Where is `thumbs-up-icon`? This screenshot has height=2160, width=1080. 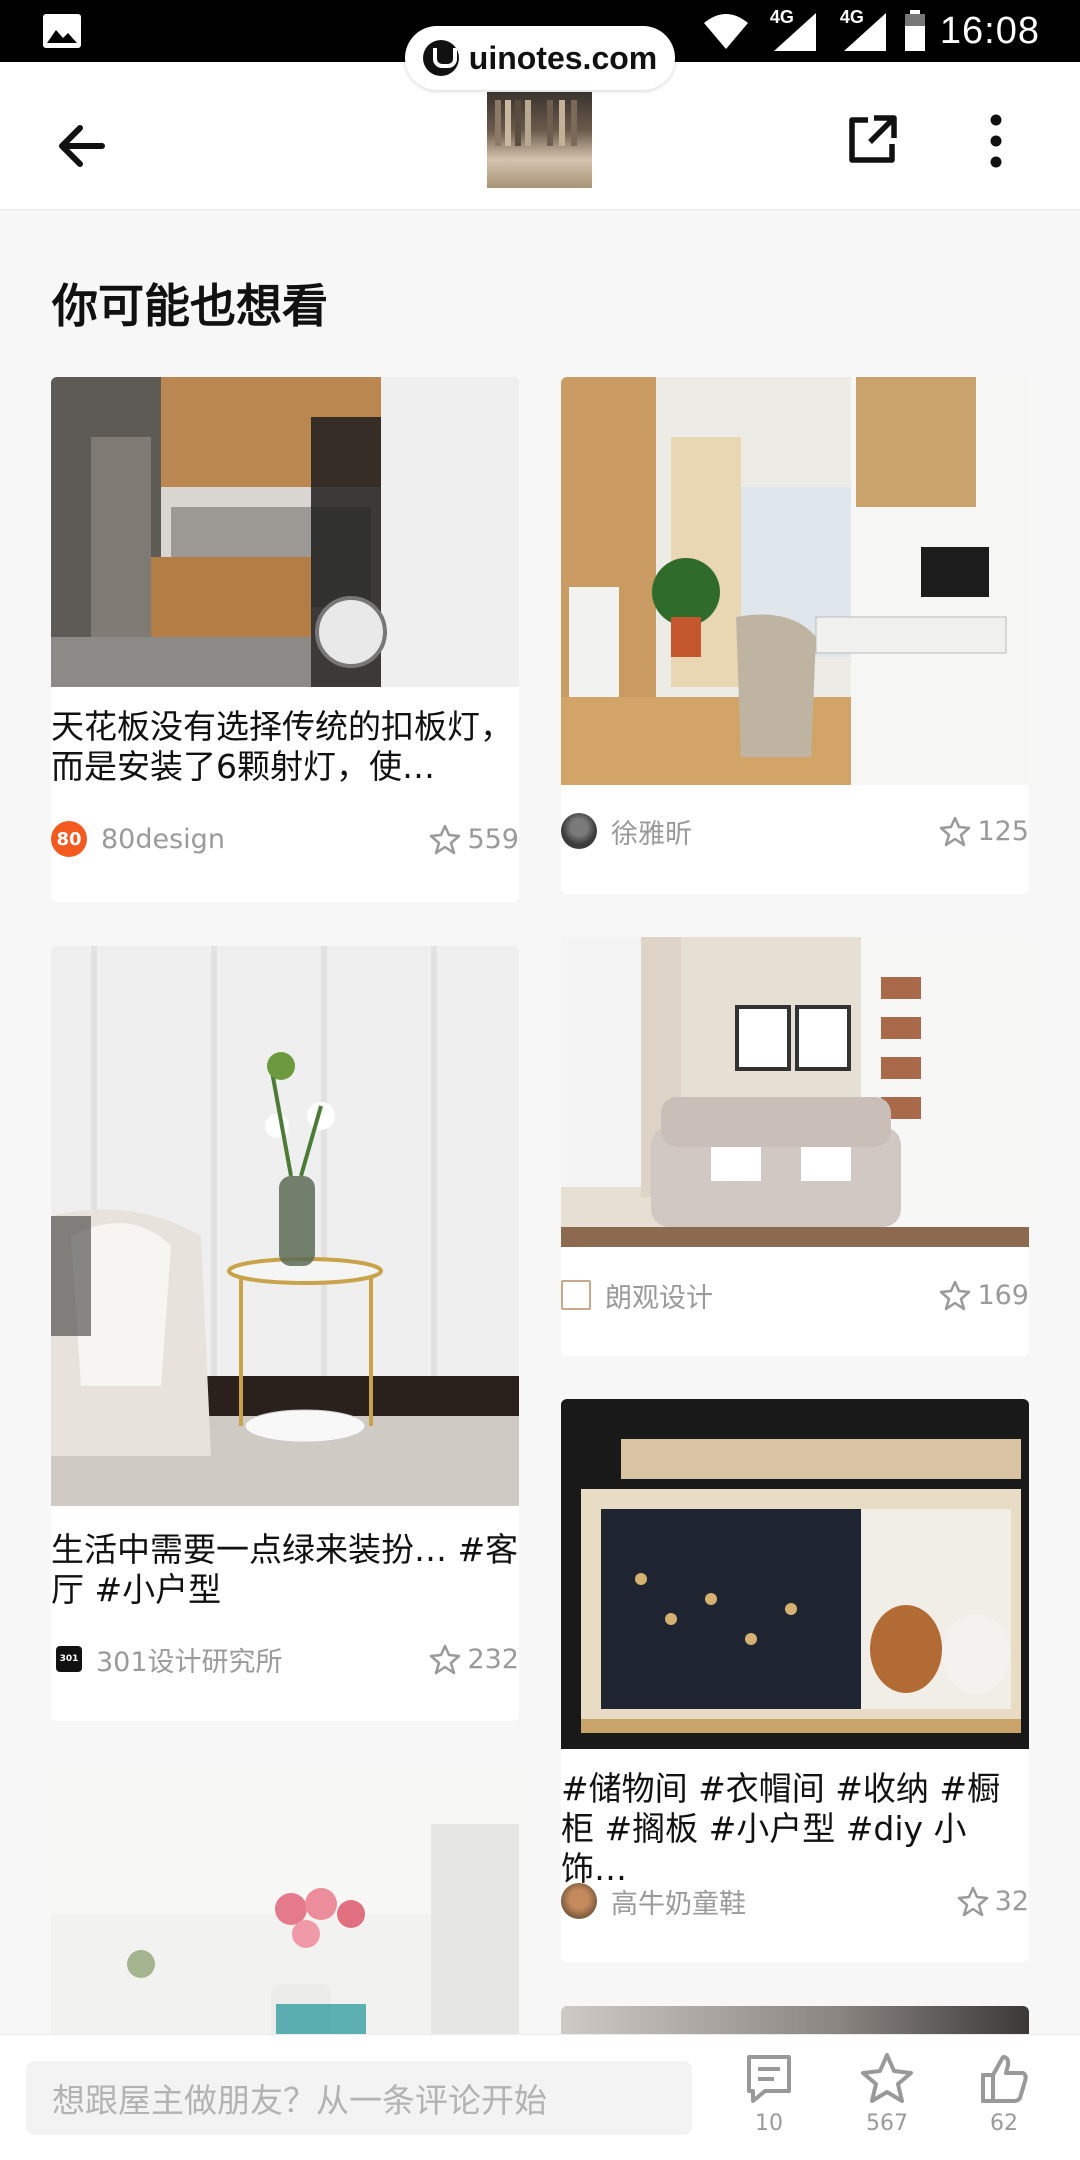 thumbs-up-icon is located at coordinates (1004, 2079).